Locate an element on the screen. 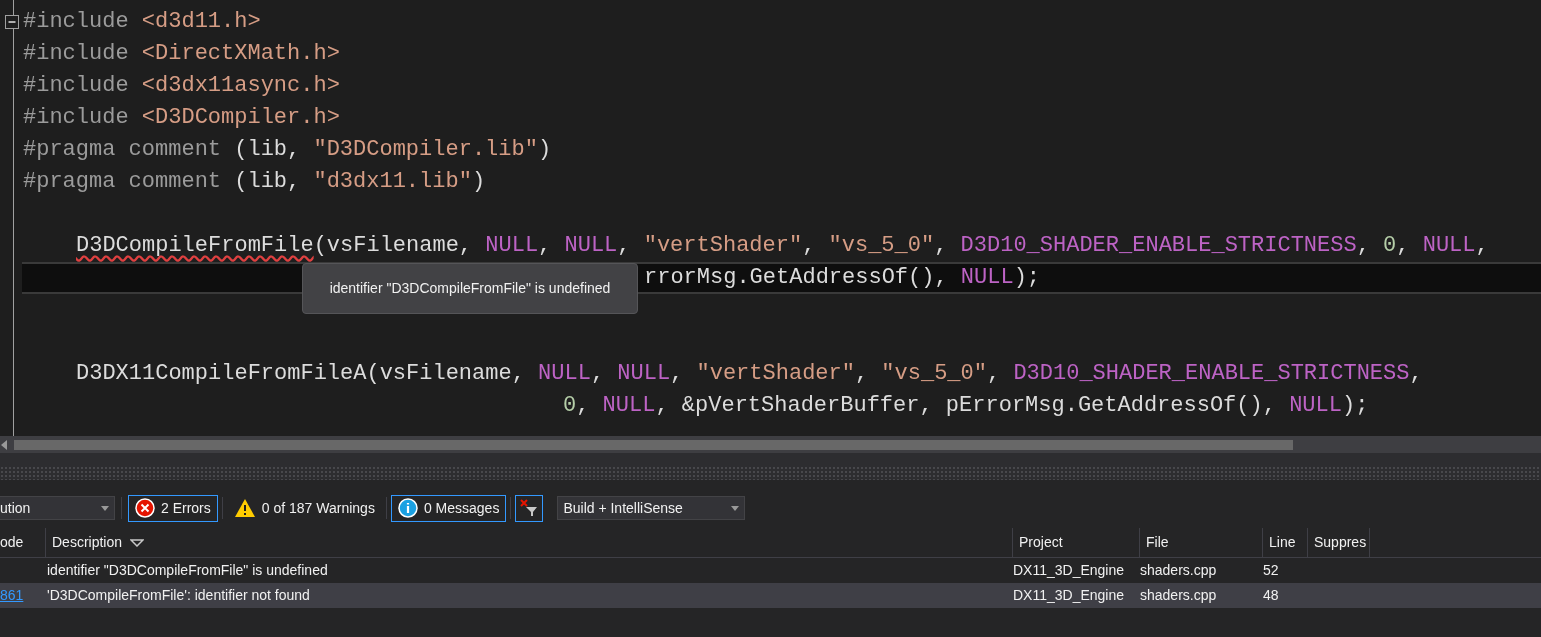 The width and height of the screenshot is (1541, 637). code-text: #pragma comment (lib, "d3dx11.lib") is located at coordinates (254, 182).